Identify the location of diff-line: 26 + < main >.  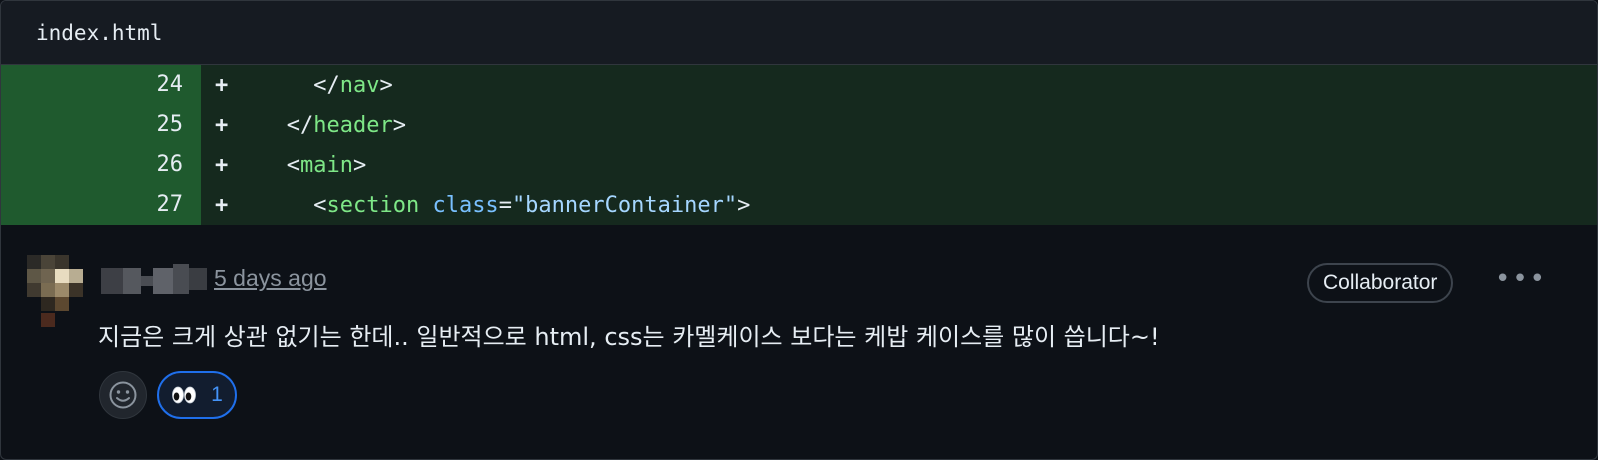
(799, 165).